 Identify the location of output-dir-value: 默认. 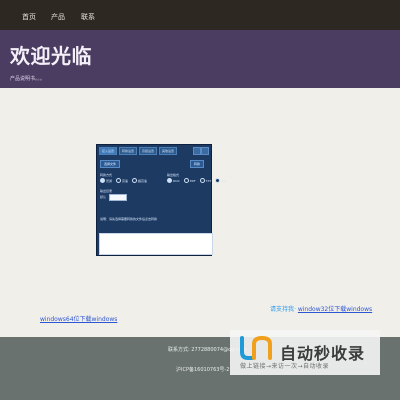
(103, 197).